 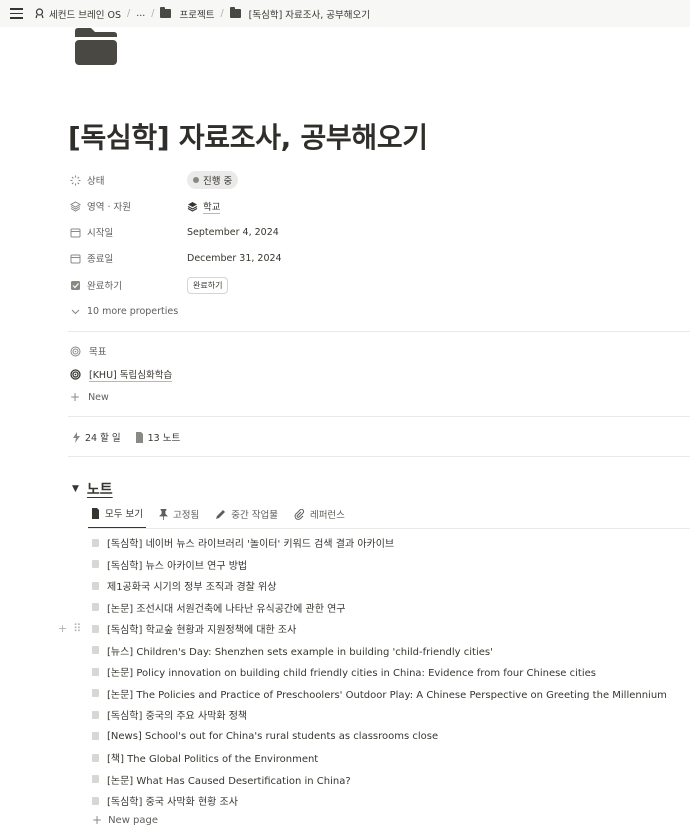 I want to click on property-label: 상태, so click(x=96, y=181).